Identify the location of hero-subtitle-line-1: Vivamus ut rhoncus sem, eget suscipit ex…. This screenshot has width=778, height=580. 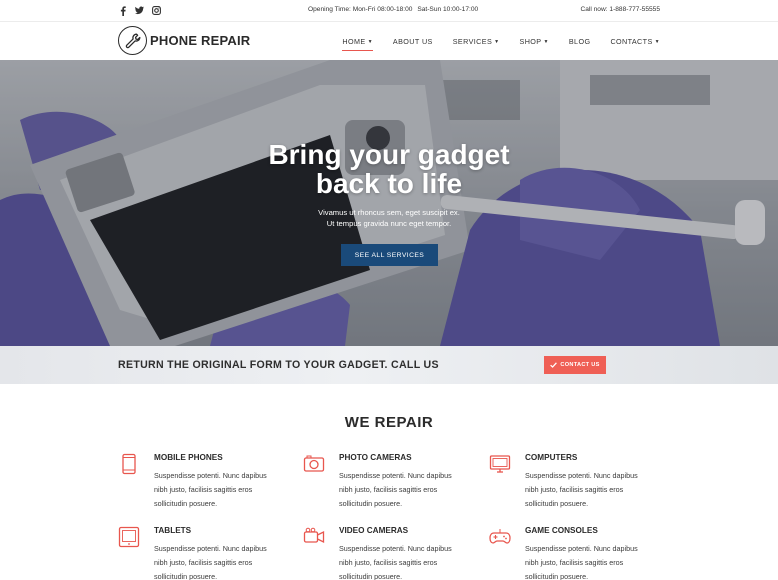
(389, 212).